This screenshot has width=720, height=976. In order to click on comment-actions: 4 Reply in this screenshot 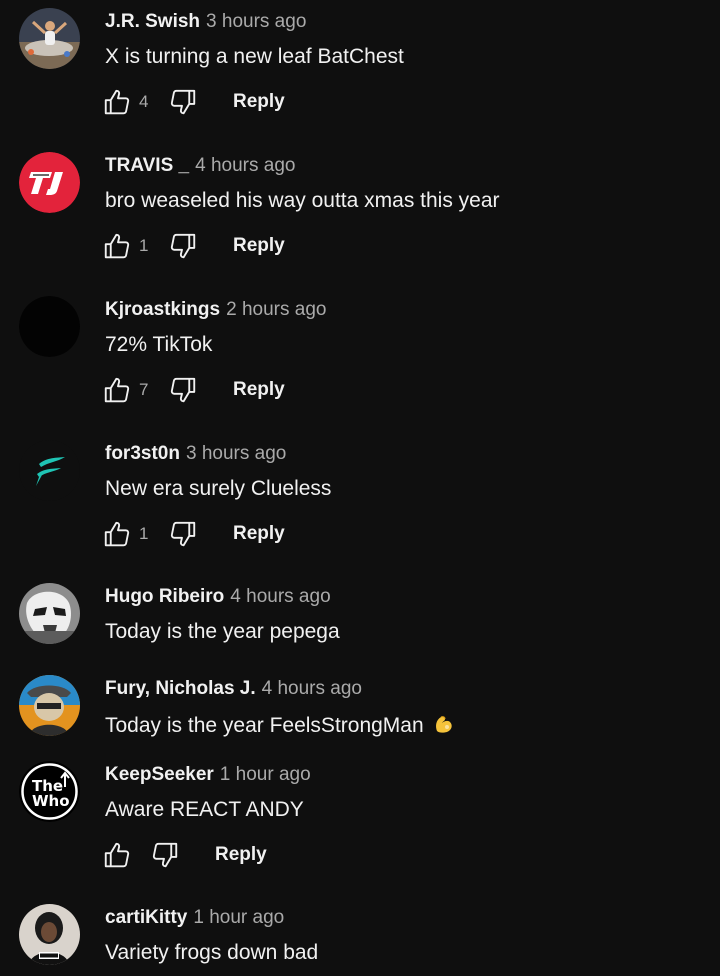, I will do `click(193, 102)`.